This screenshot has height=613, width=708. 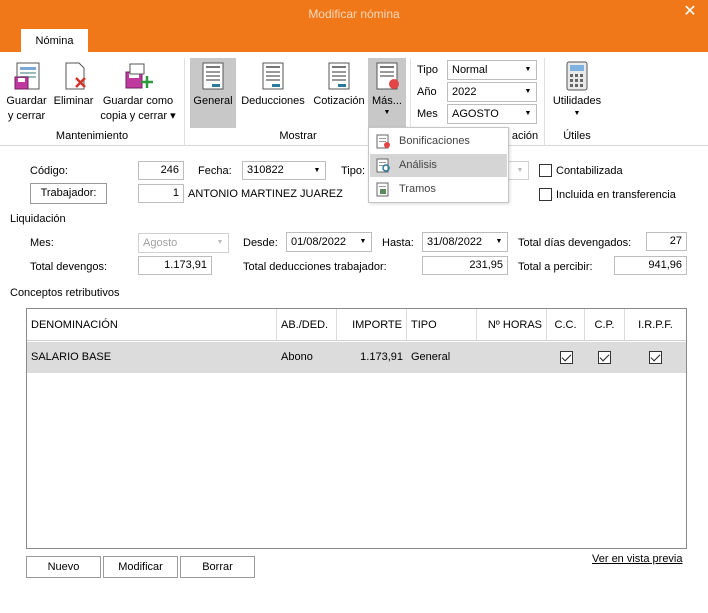 What do you see at coordinates (26, 76) in the screenshot?
I see `save-icon` at bounding box center [26, 76].